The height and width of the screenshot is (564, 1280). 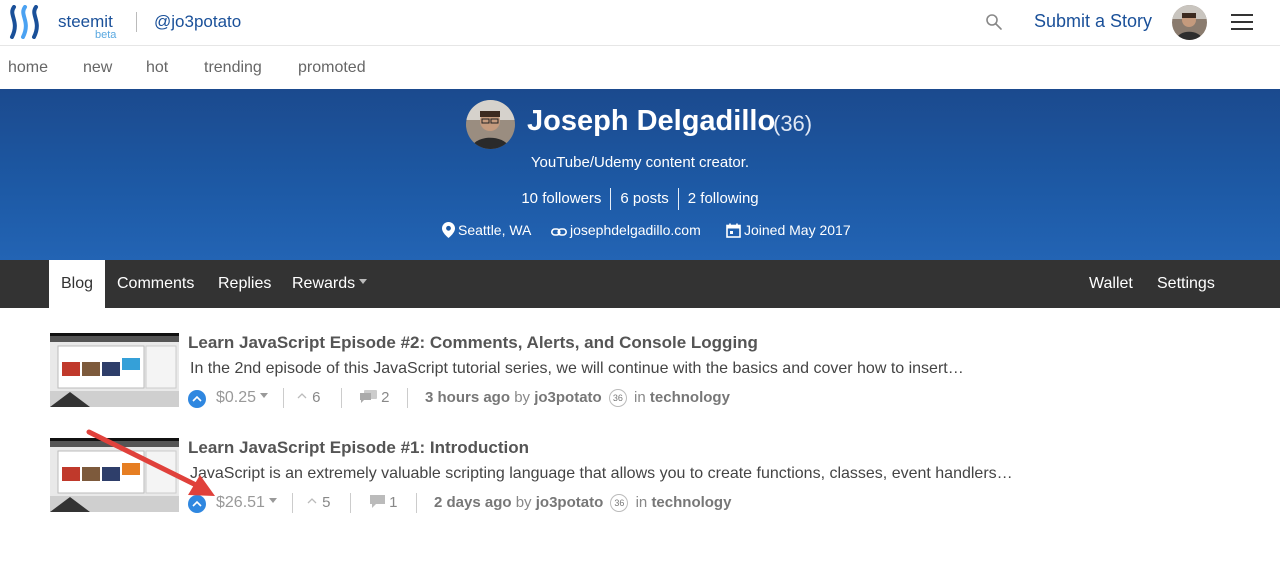 I want to click on profile-stats: 10 followers 6 posts 2 following, so click(x=640, y=199).